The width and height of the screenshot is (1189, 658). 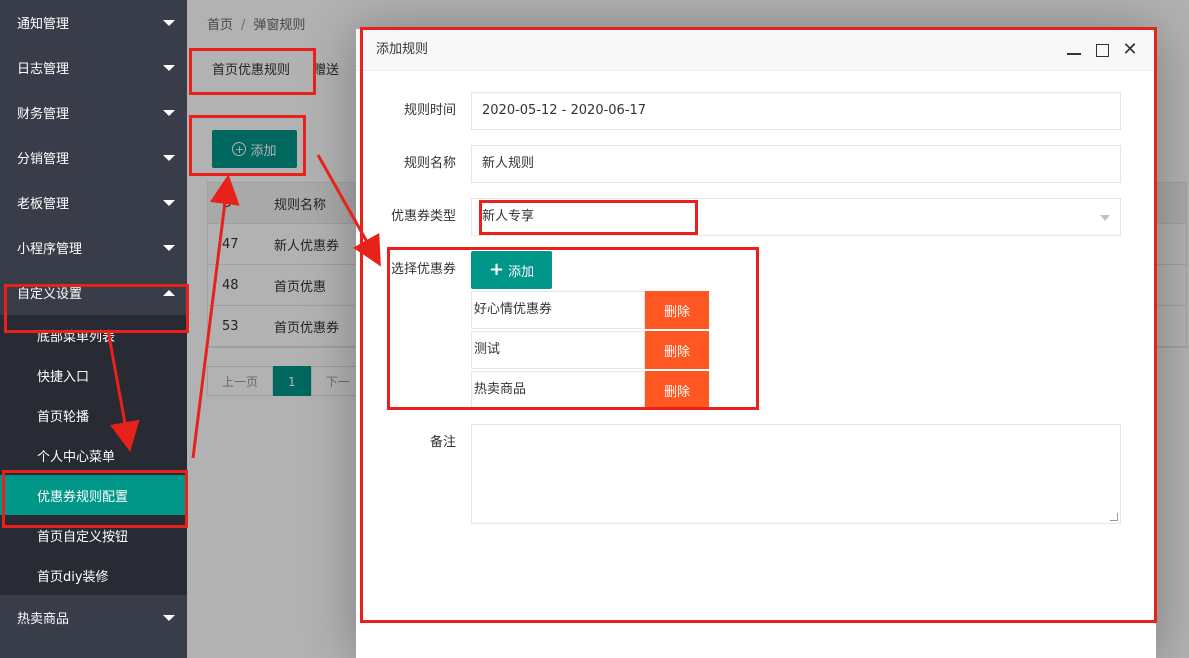 What do you see at coordinates (796, 474) in the screenshot?
I see `remark-textarea` at bounding box center [796, 474].